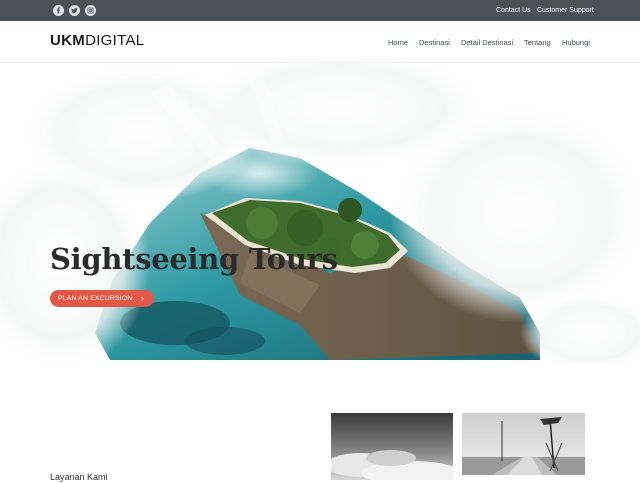 This screenshot has height=483, width=640. What do you see at coordinates (68, 40) in the screenshot?
I see `logo-bold-text: UKM` at bounding box center [68, 40].